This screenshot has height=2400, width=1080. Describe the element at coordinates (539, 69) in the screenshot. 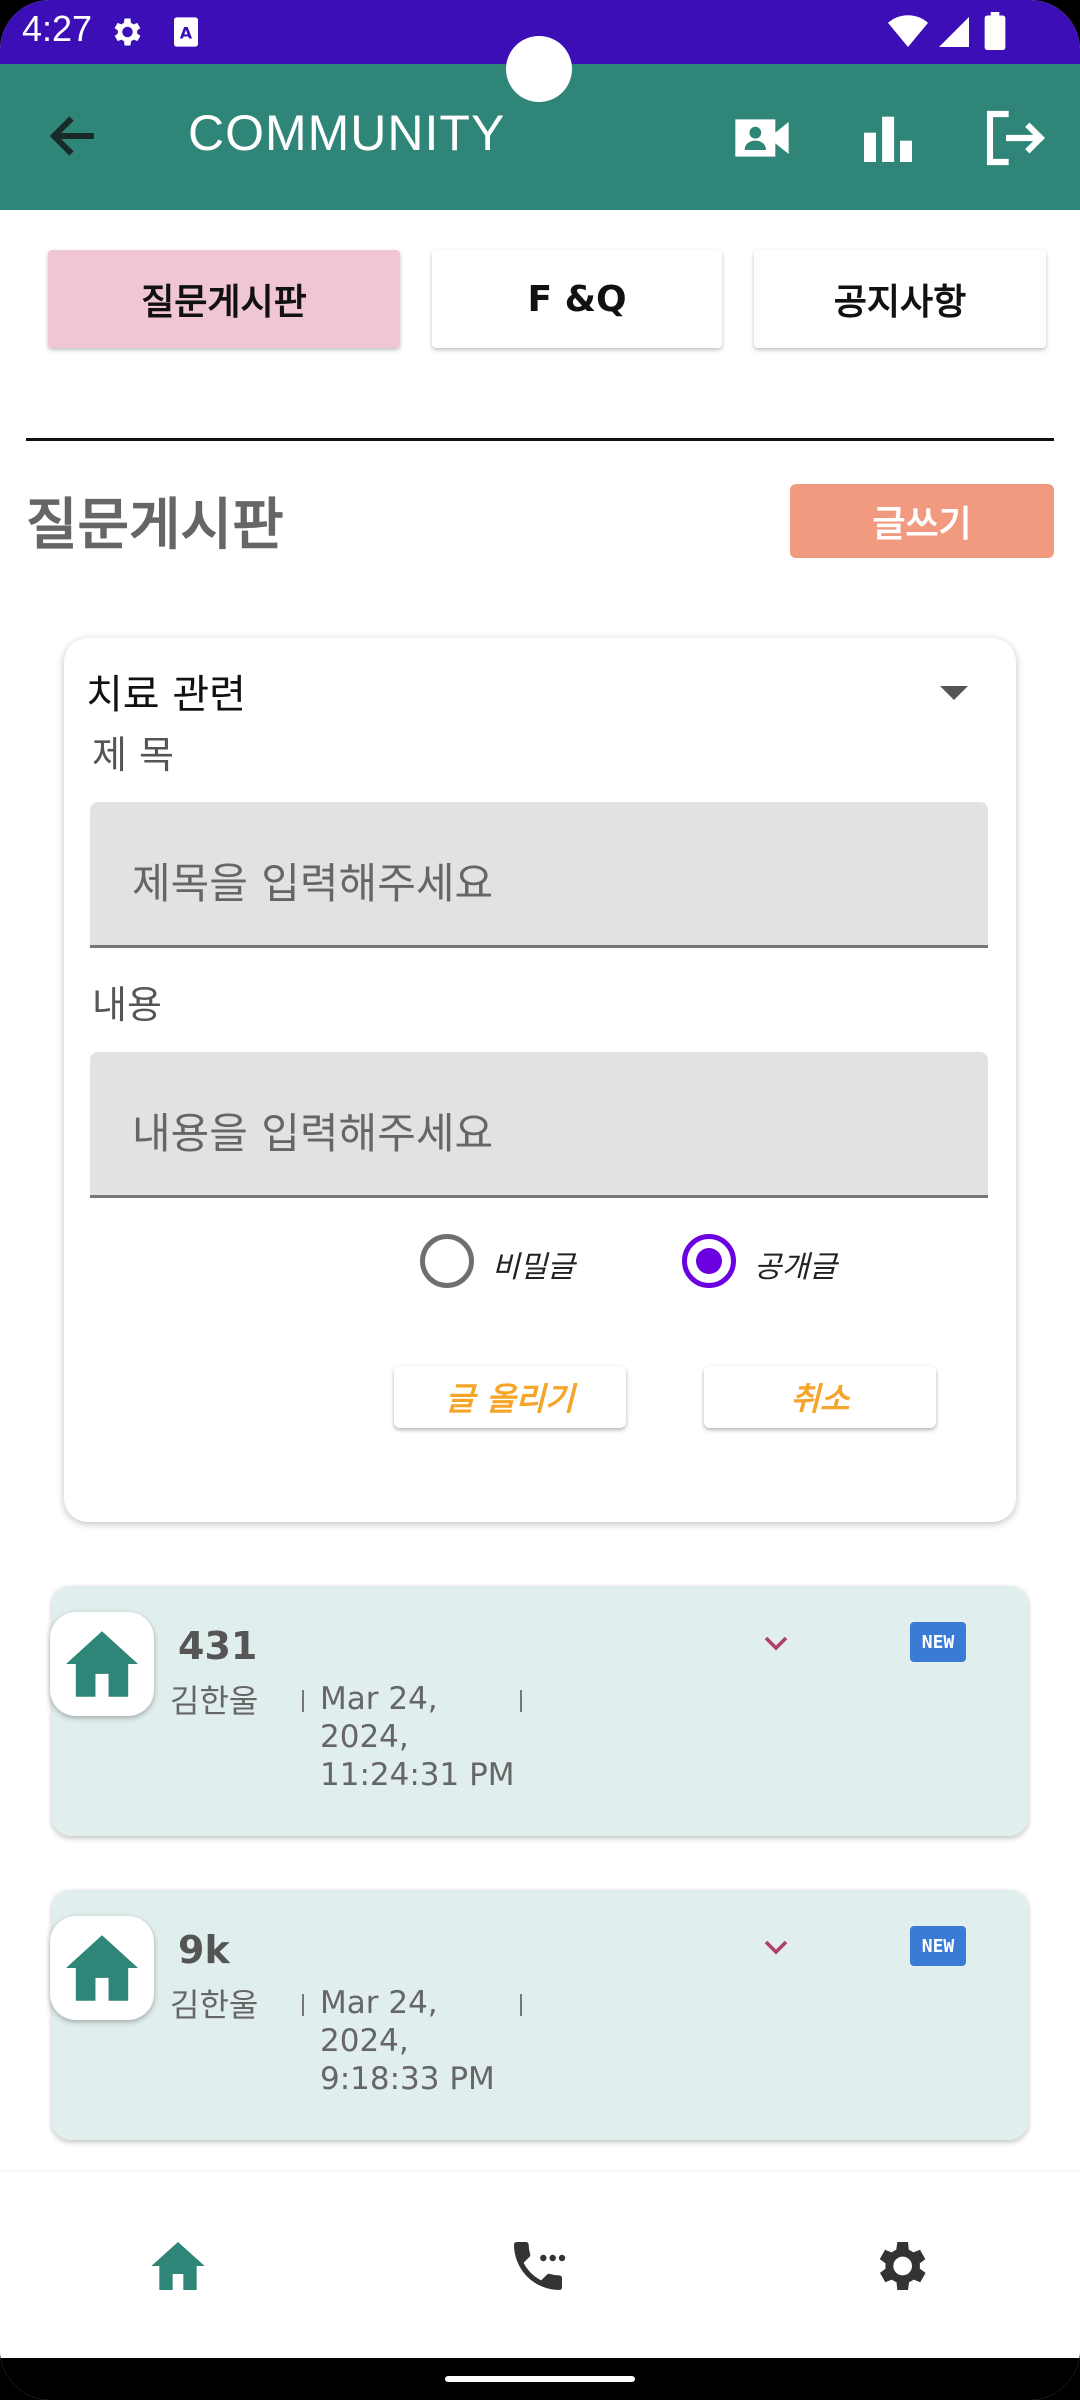

I see `camera-cutout` at that location.